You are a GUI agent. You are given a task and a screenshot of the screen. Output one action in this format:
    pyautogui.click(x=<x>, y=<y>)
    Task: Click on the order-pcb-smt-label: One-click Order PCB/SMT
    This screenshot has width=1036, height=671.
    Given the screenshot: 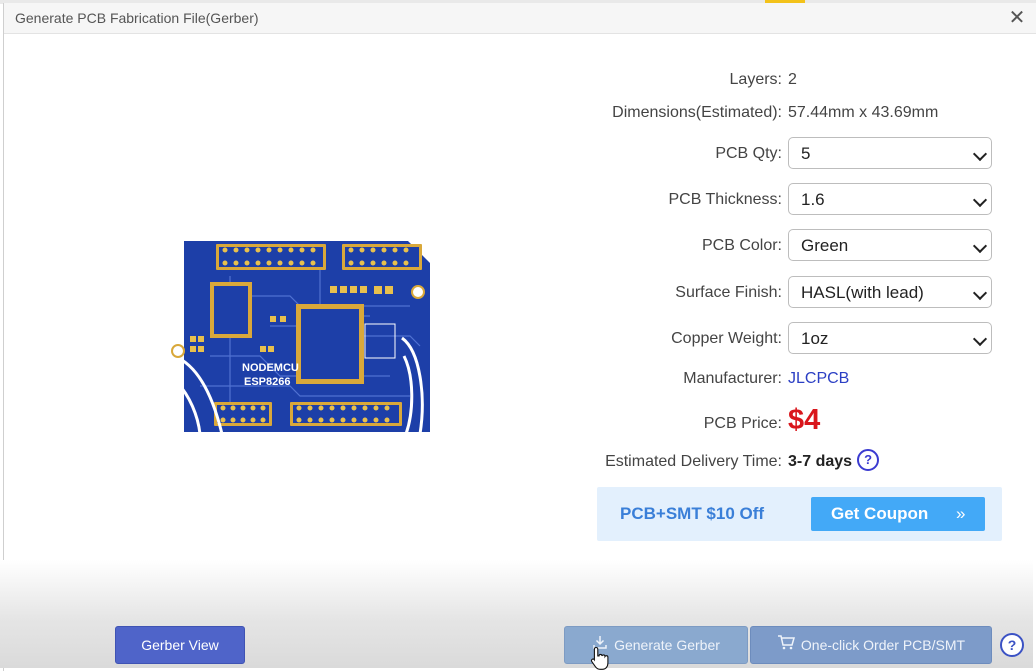 What is the action you would take?
    pyautogui.click(x=883, y=645)
    